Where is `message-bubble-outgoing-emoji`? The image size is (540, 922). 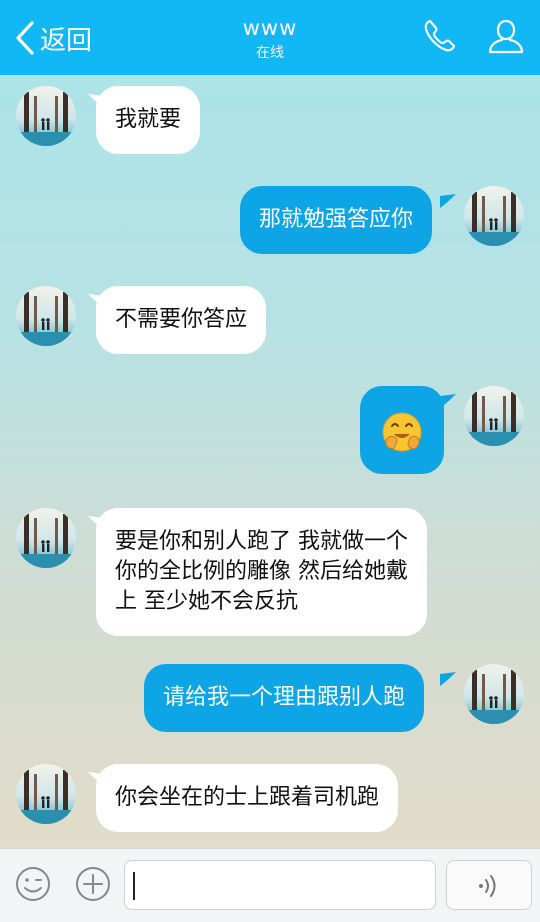 message-bubble-outgoing-emoji is located at coordinates (402, 430).